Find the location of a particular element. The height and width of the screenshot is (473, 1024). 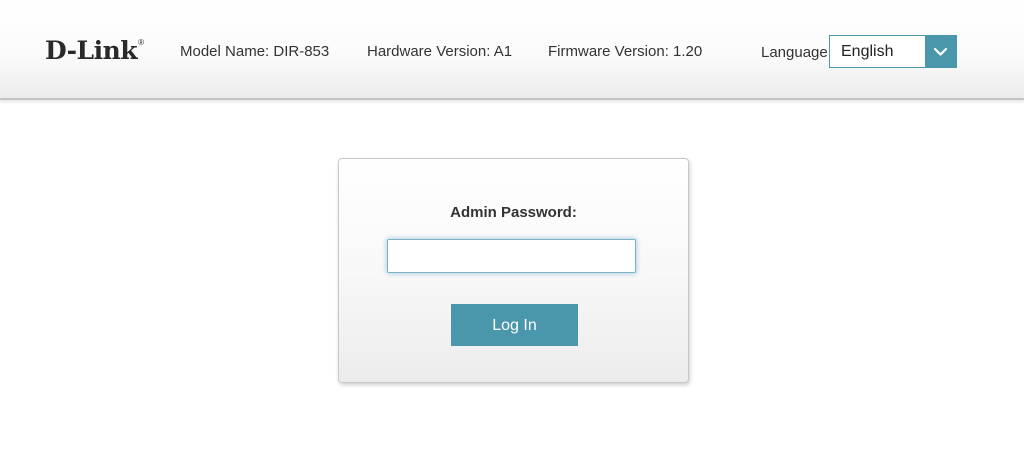

admin-password-label: Admin Password: is located at coordinates (513, 212).